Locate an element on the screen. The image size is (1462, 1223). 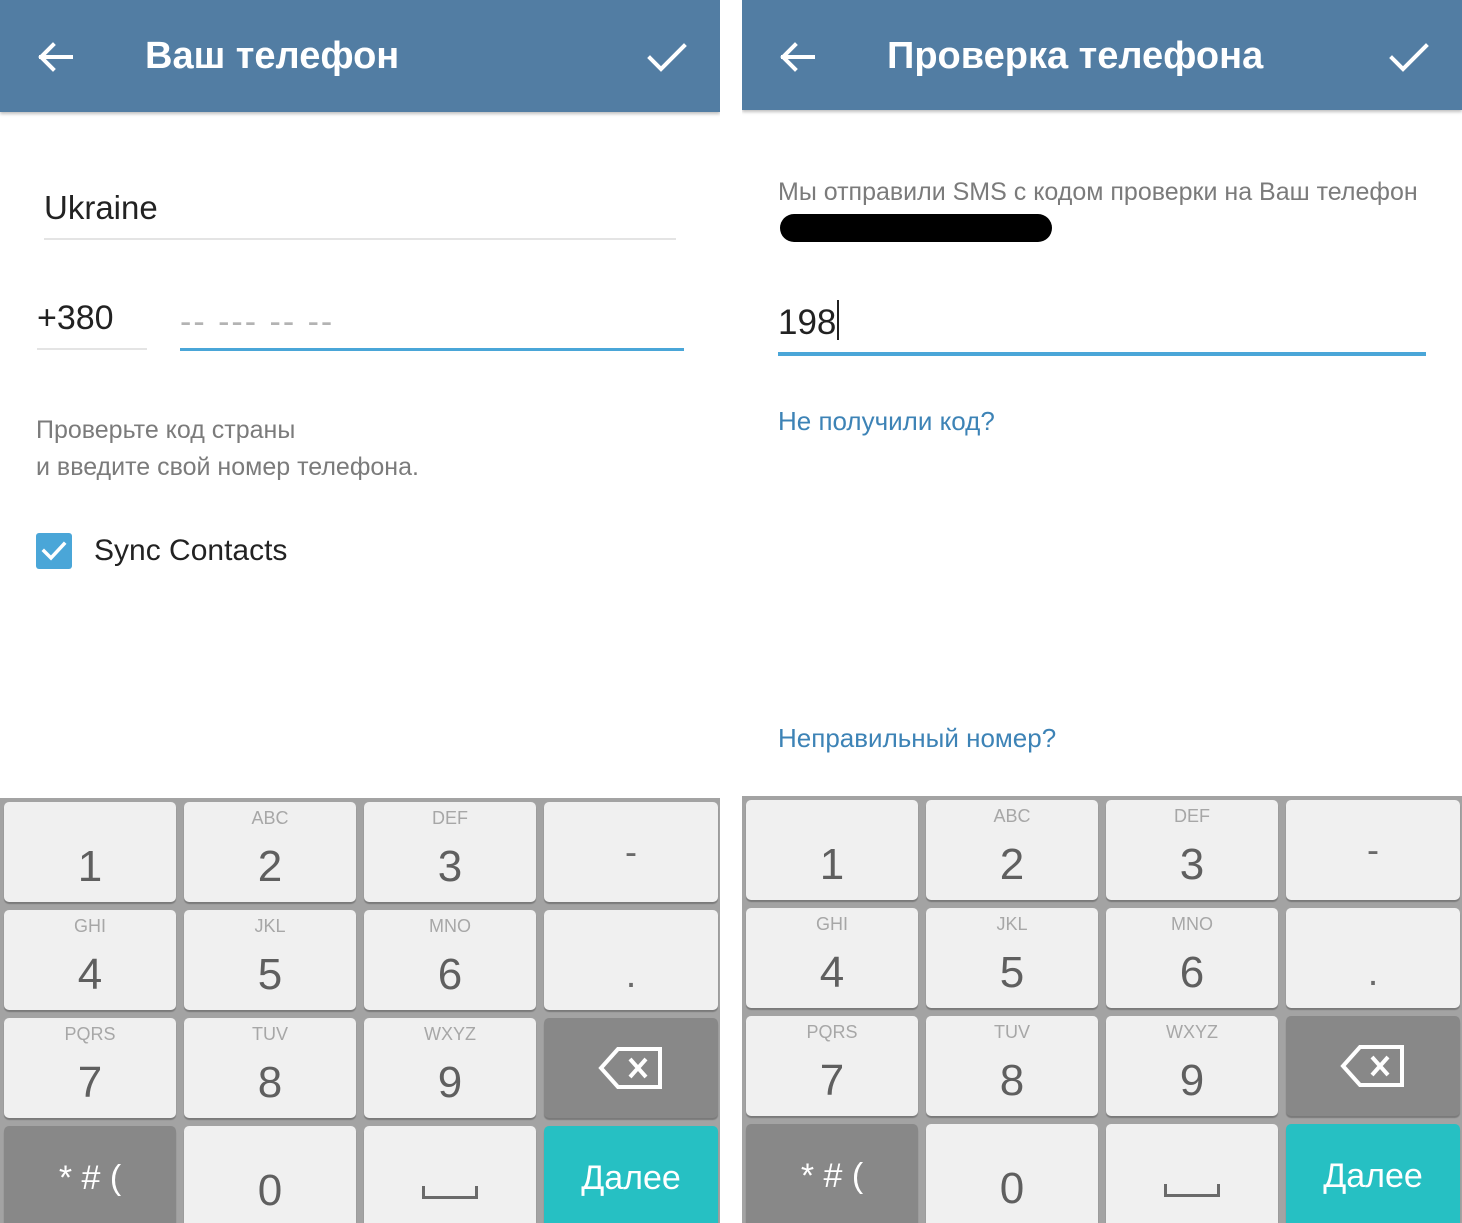
phone-number-input is located at coordinates (432, 323).